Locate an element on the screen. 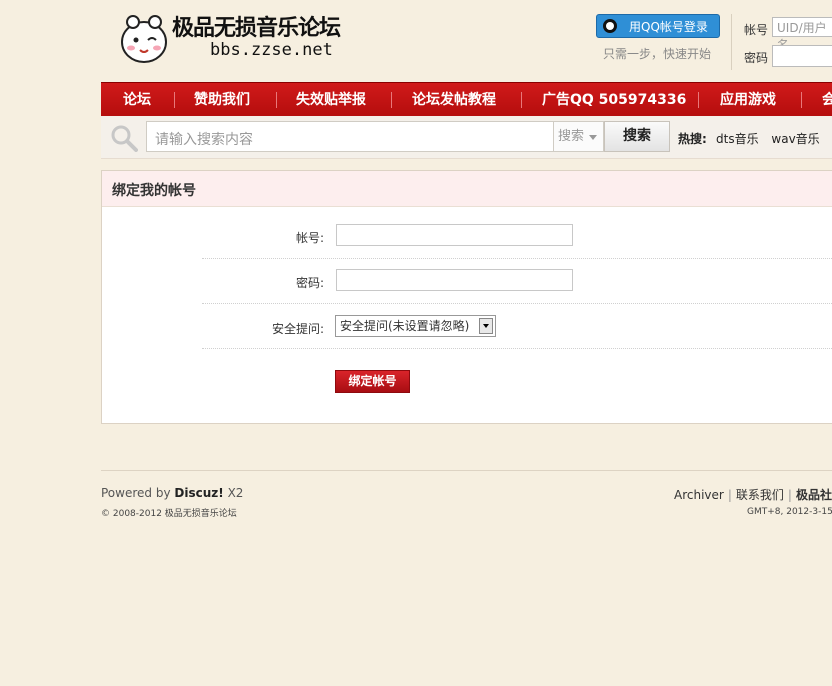  search-type-select: 搜索 is located at coordinates (579, 136).